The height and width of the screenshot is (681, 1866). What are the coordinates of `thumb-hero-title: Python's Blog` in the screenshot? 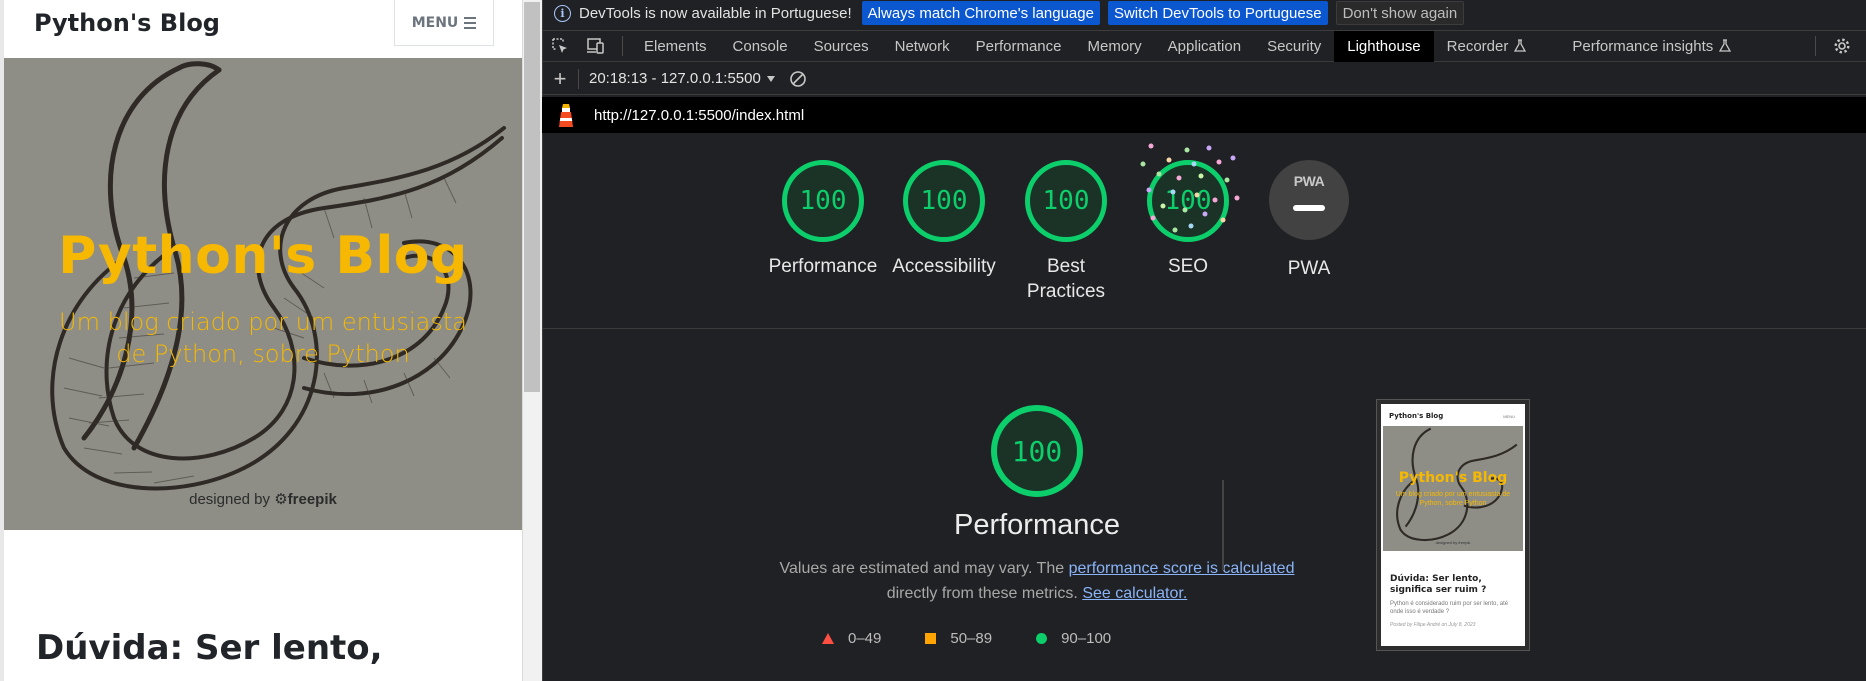 It's located at (1453, 478).